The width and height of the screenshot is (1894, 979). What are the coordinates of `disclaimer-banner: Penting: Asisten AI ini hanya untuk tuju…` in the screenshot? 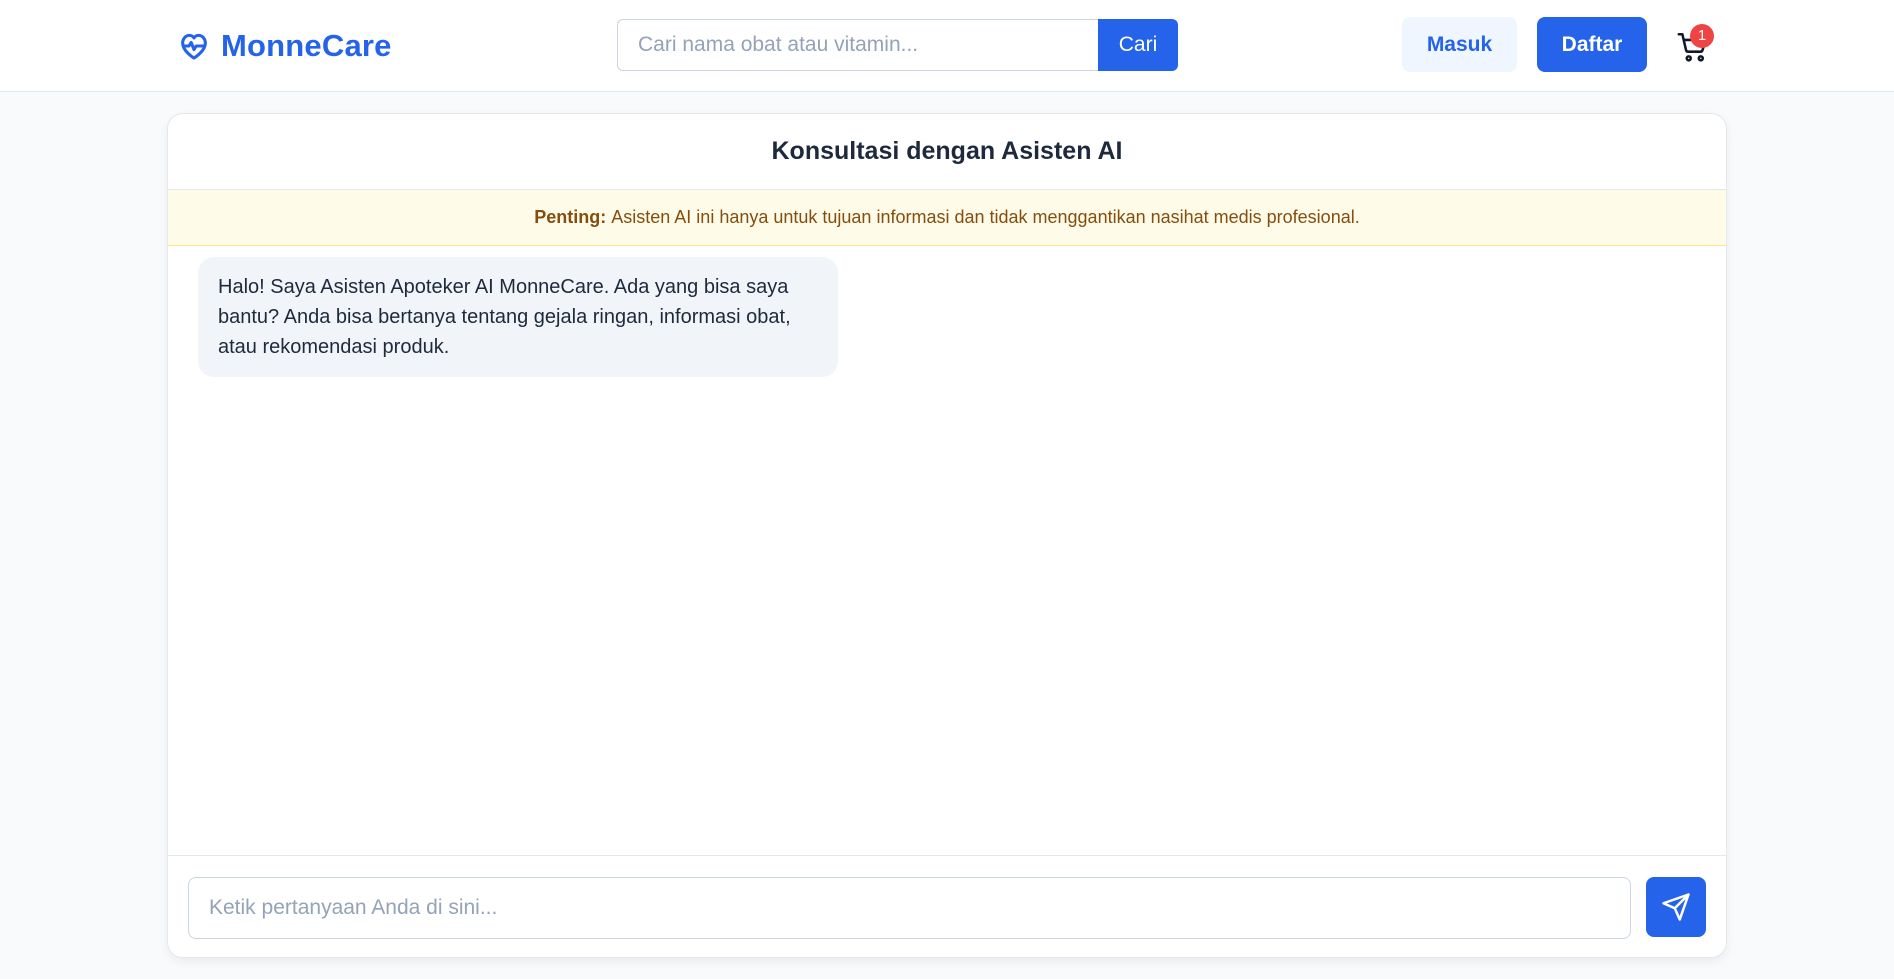 It's located at (947, 218).